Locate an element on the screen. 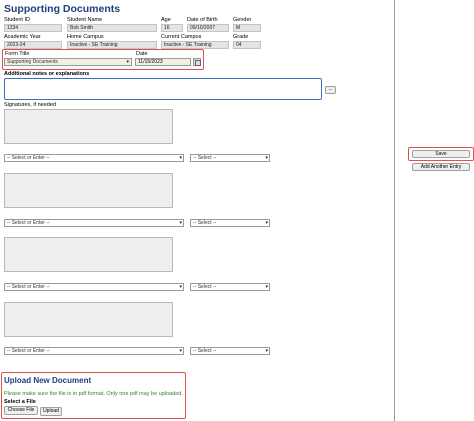  upload-button: Upload is located at coordinates (51, 411).